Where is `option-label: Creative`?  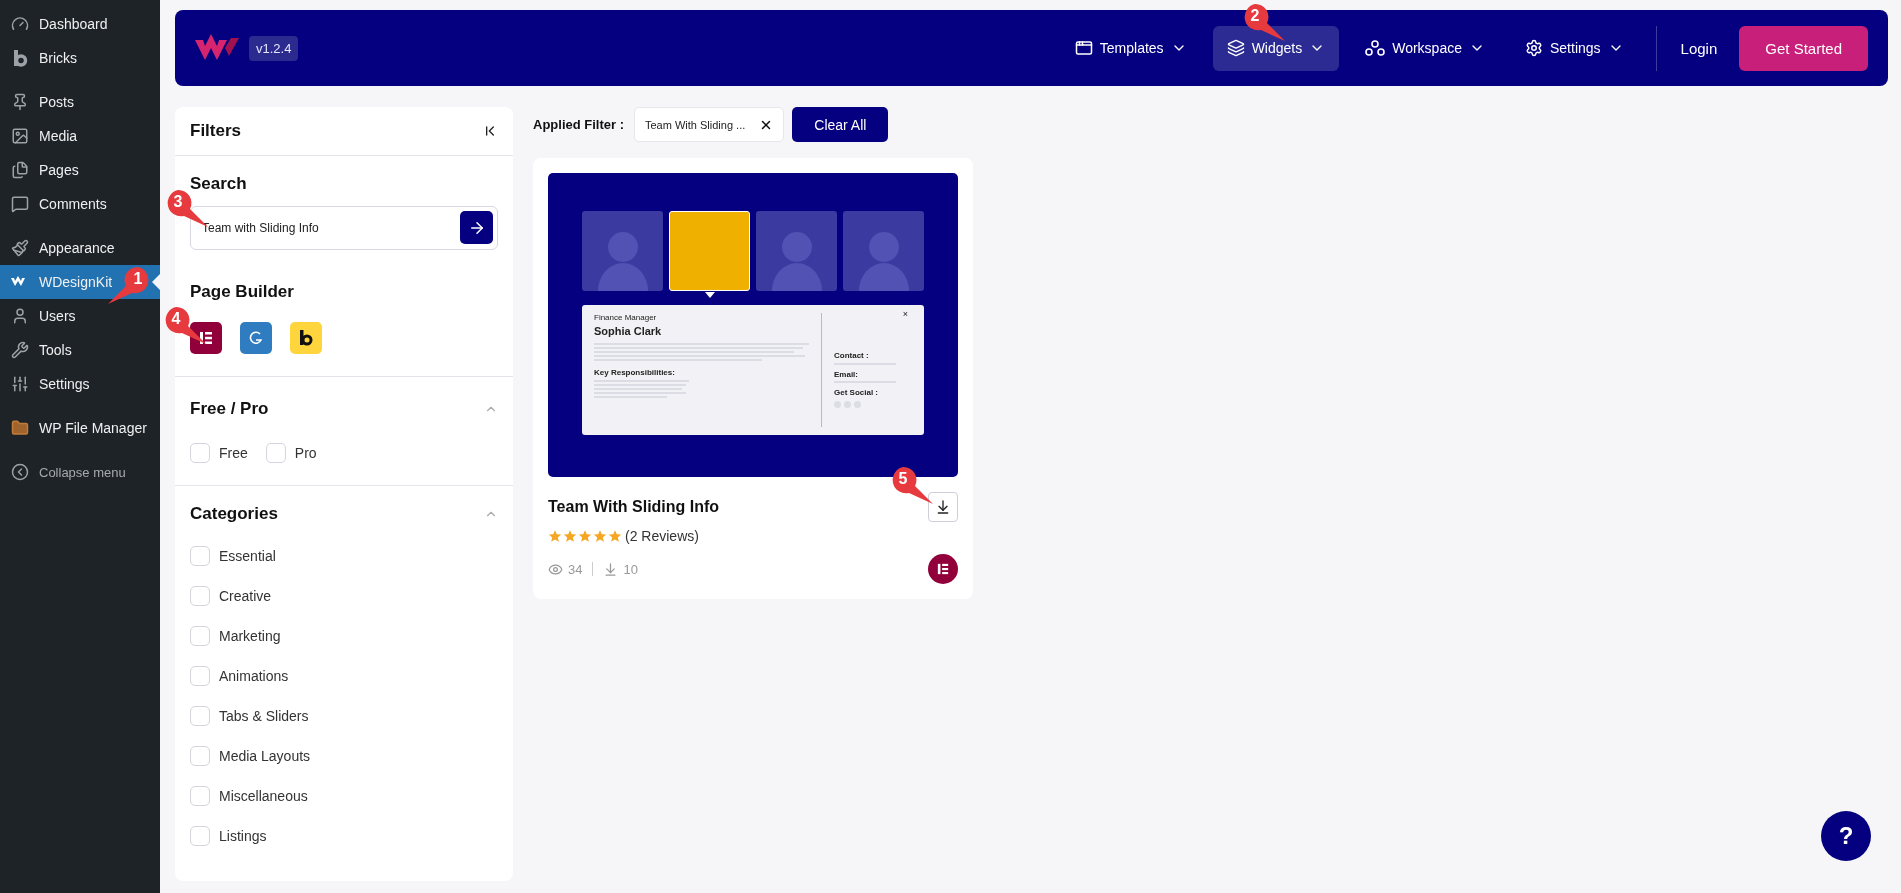
option-label: Creative is located at coordinates (245, 596).